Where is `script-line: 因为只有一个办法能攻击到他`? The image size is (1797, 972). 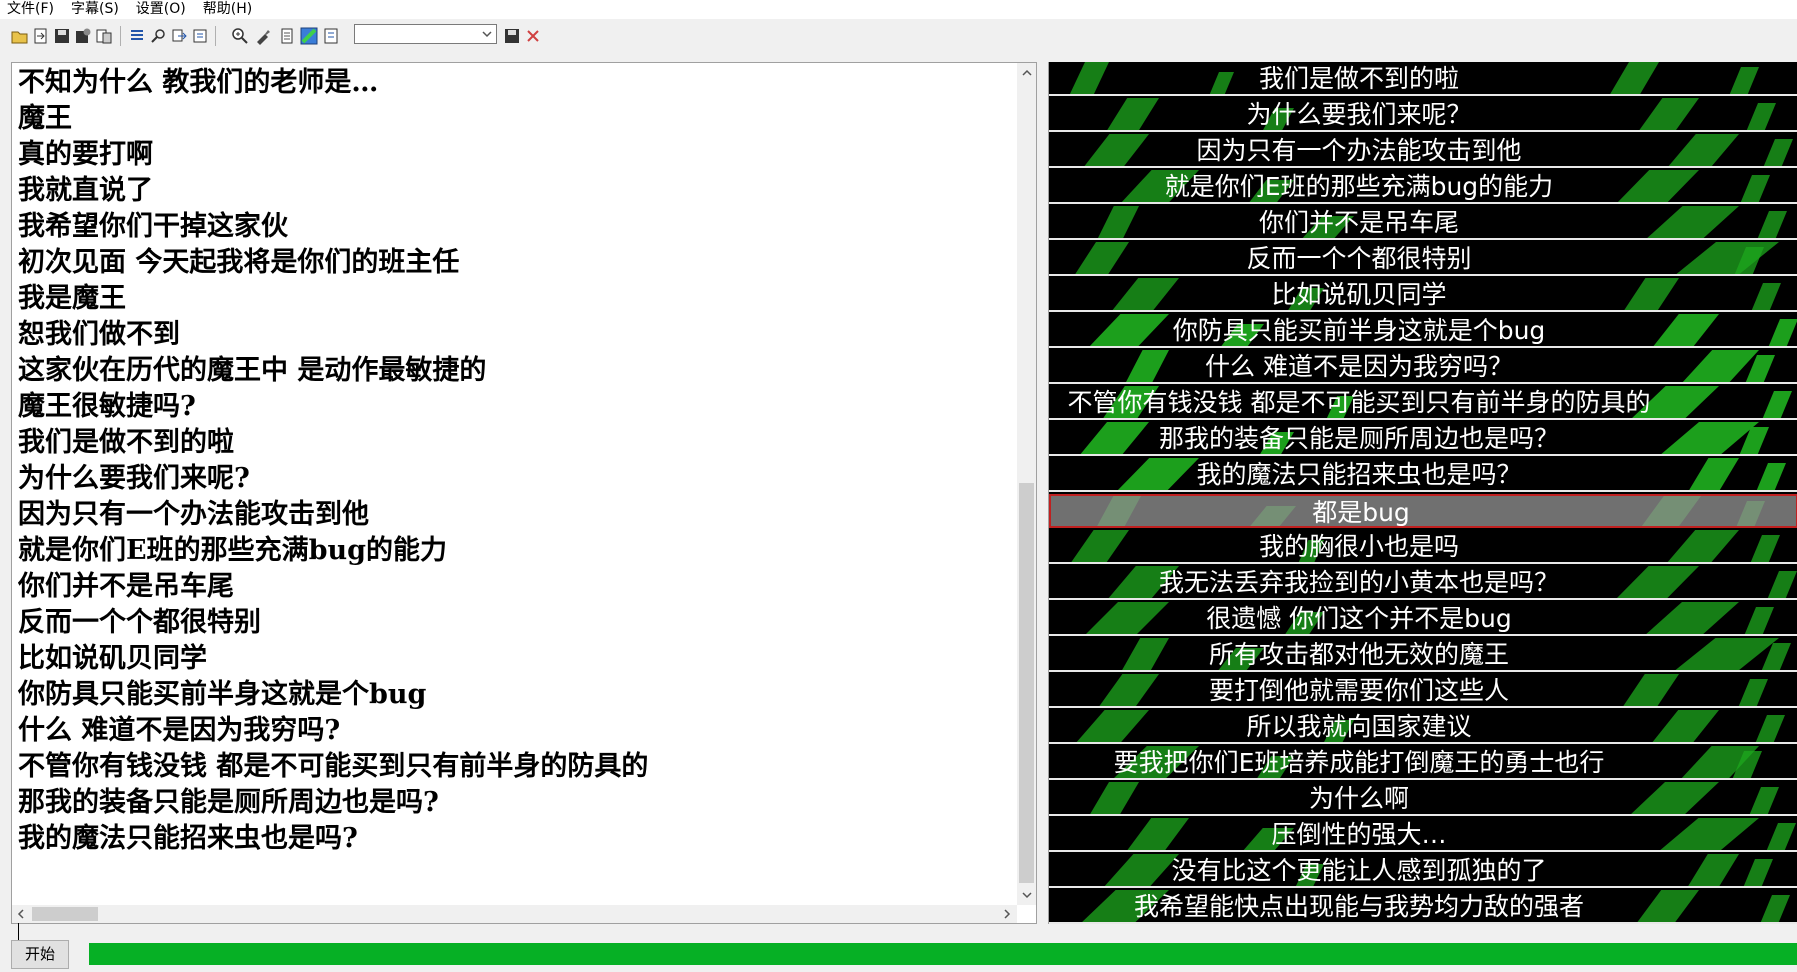 script-line: 因为只有一个办法能攻击到他 is located at coordinates (193, 514).